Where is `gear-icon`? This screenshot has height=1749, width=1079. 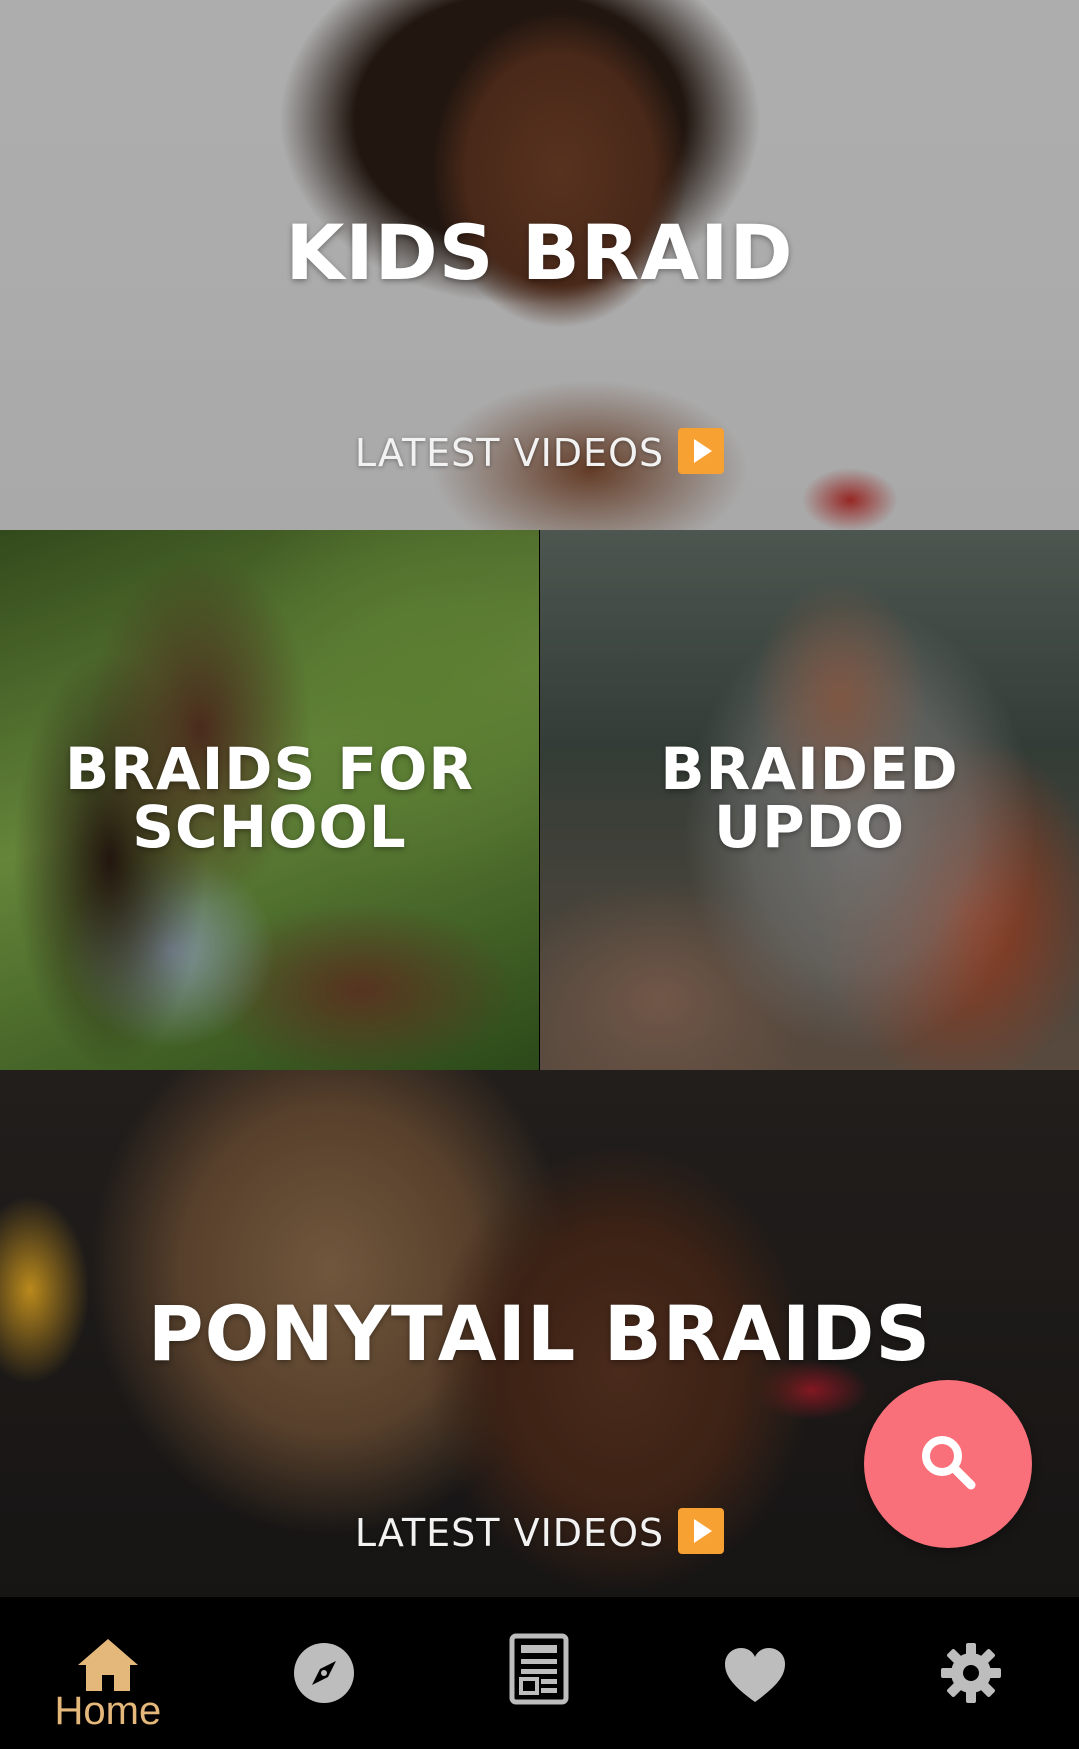
gear-icon is located at coordinates (971, 1673).